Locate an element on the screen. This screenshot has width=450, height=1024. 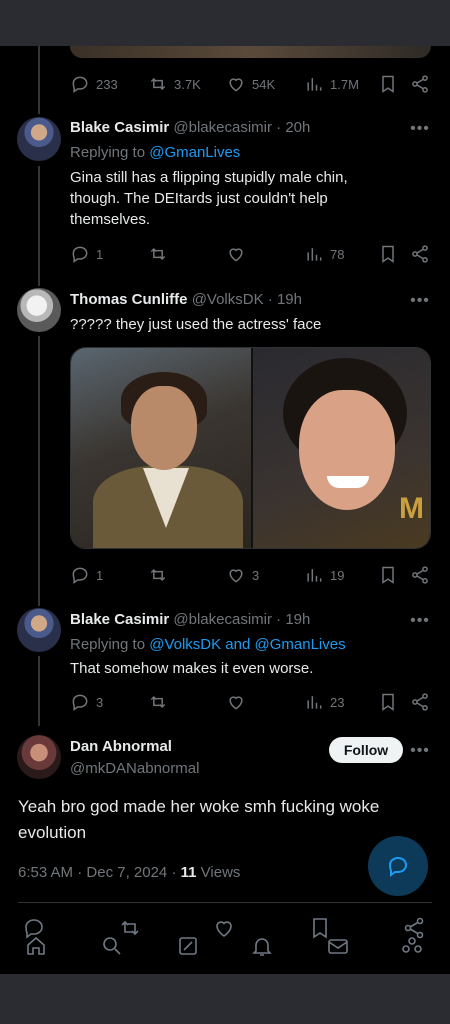
like-button: 54K is located at coordinates (250, 84).